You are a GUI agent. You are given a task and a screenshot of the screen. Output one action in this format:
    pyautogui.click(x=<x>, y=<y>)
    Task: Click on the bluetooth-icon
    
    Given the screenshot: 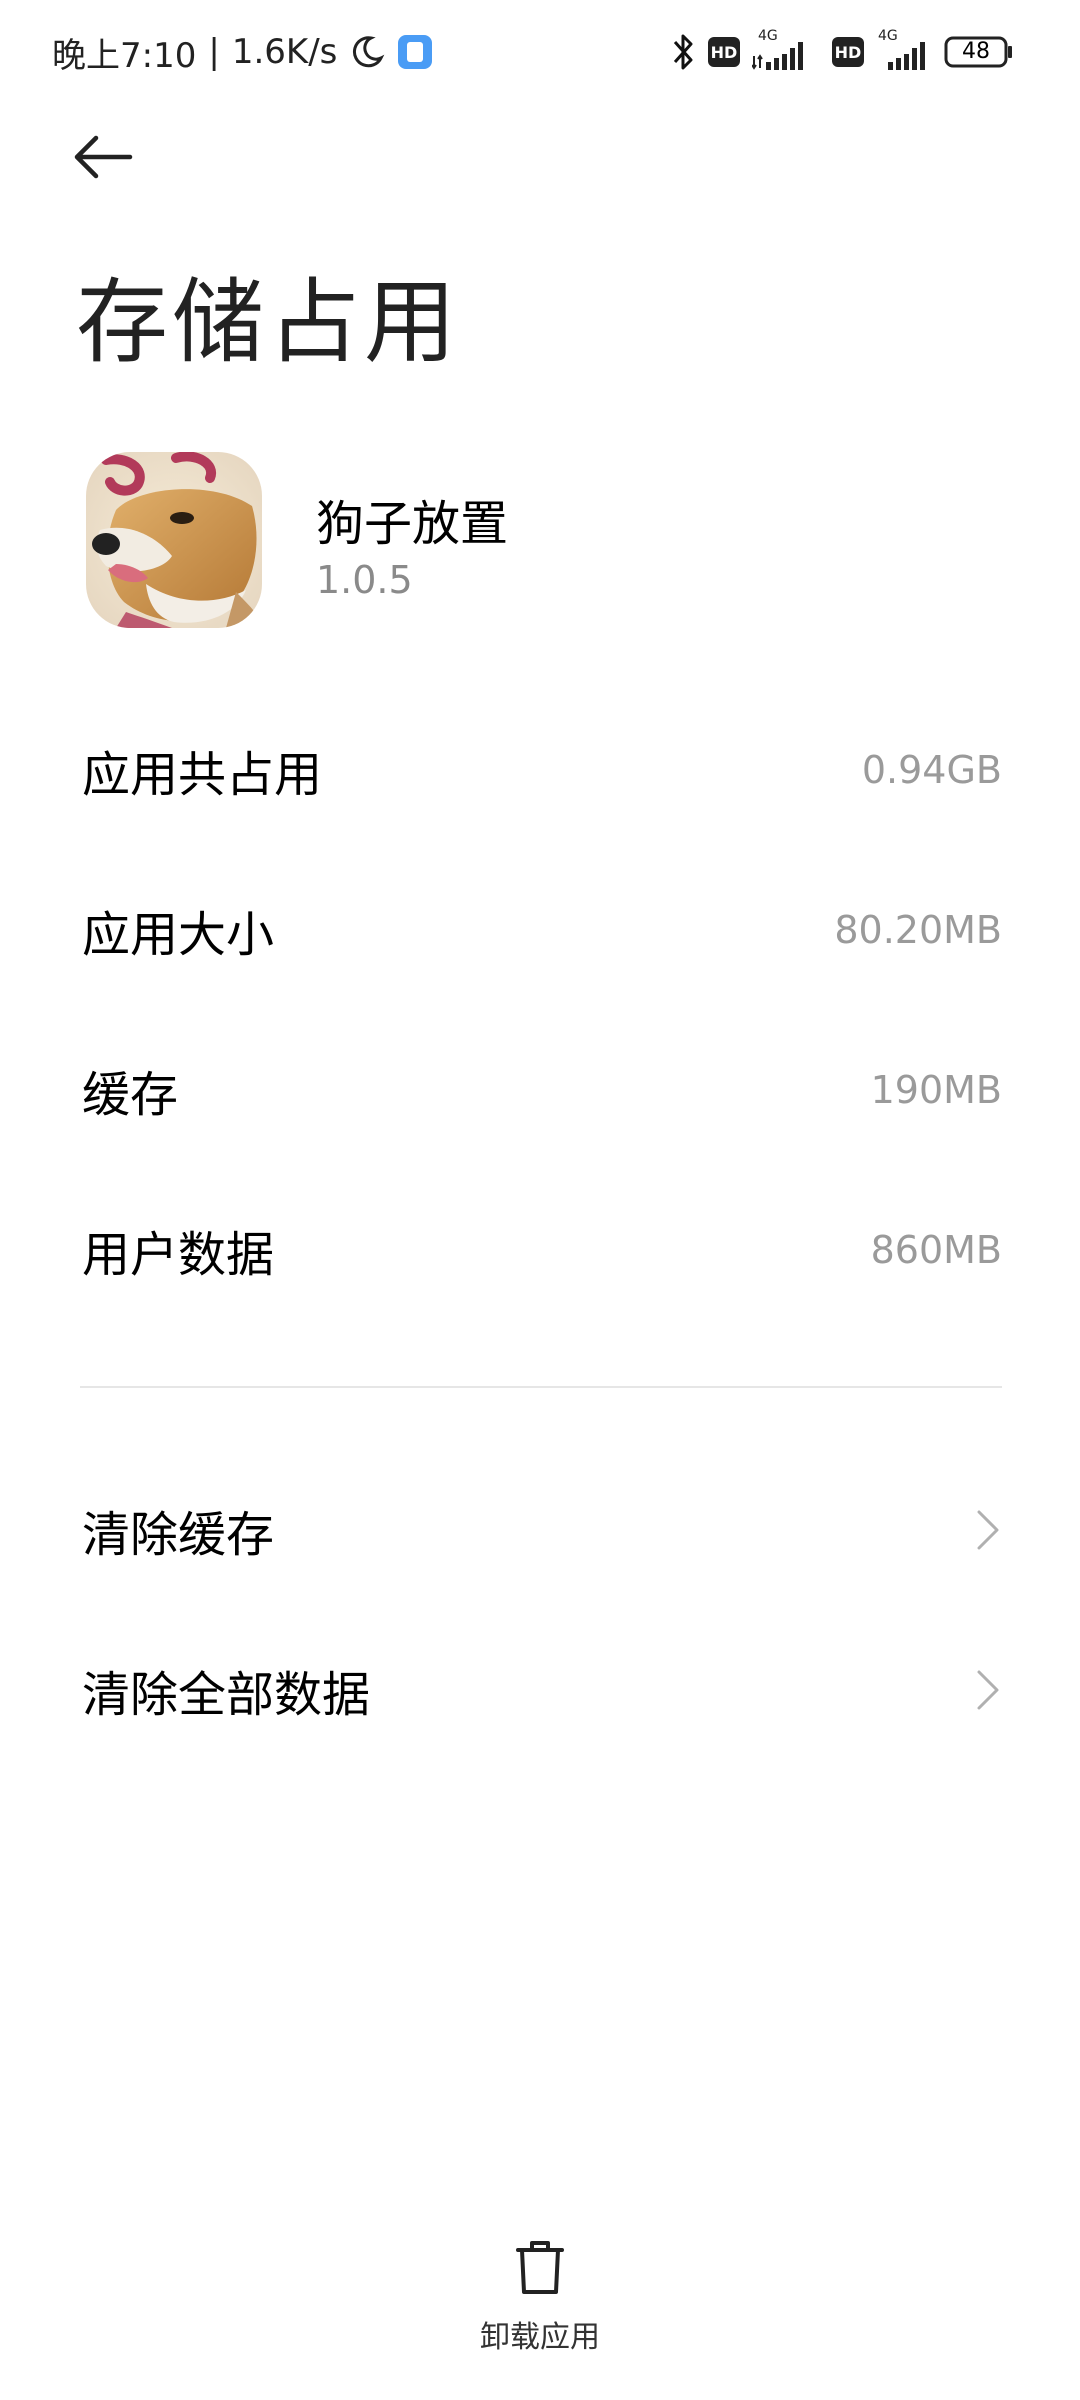 What is the action you would take?
    pyautogui.click(x=683, y=52)
    